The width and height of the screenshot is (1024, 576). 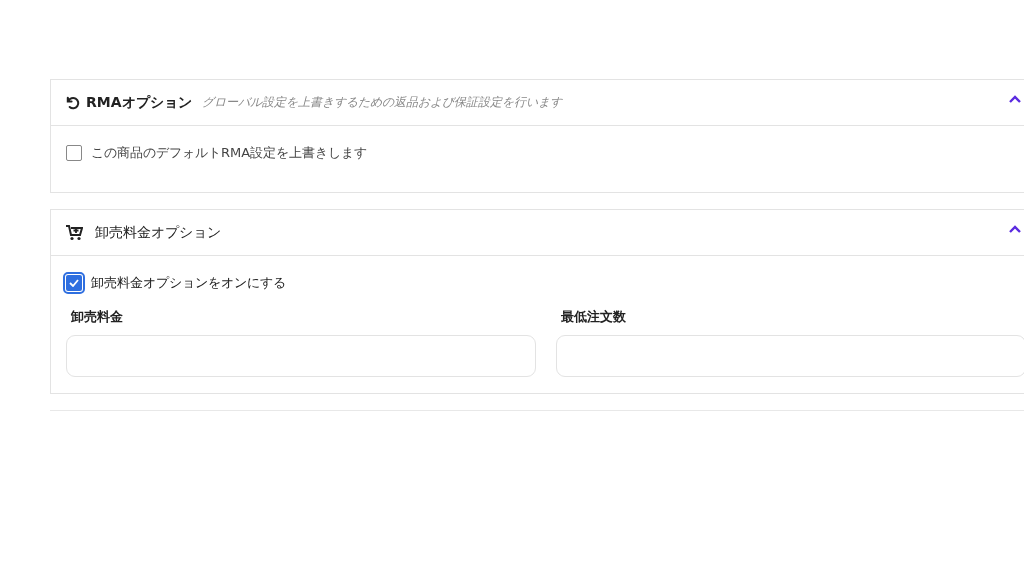 I want to click on section-description: グローバル設定を上書きするための返品および保証設定を行います, so click(x=381, y=102).